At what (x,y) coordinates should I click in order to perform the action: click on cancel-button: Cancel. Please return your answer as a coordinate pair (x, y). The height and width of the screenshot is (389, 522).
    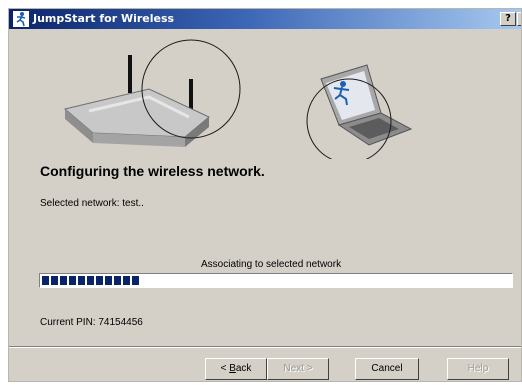
    Looking at the image, I should click on (387, 369).